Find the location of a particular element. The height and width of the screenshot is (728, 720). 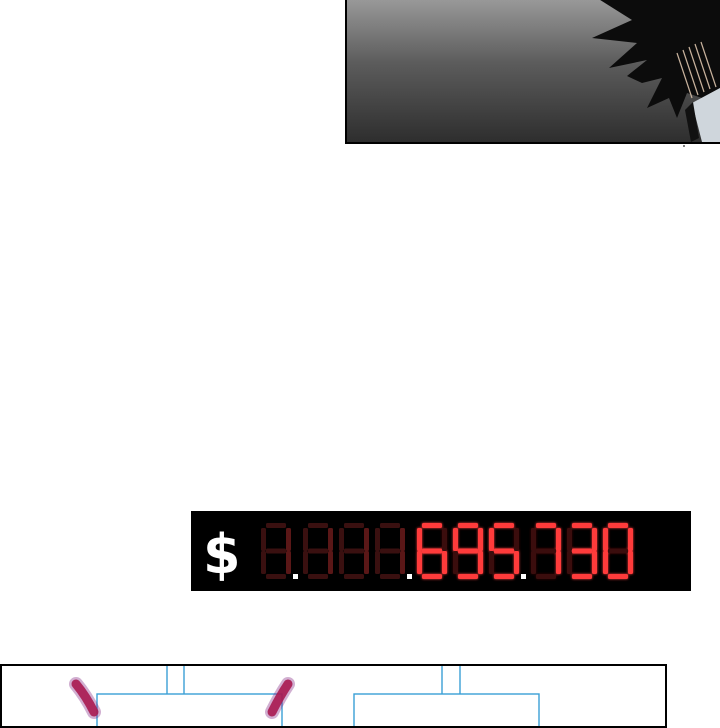

money-counter-display: $ is located at coordinates (441, 551).